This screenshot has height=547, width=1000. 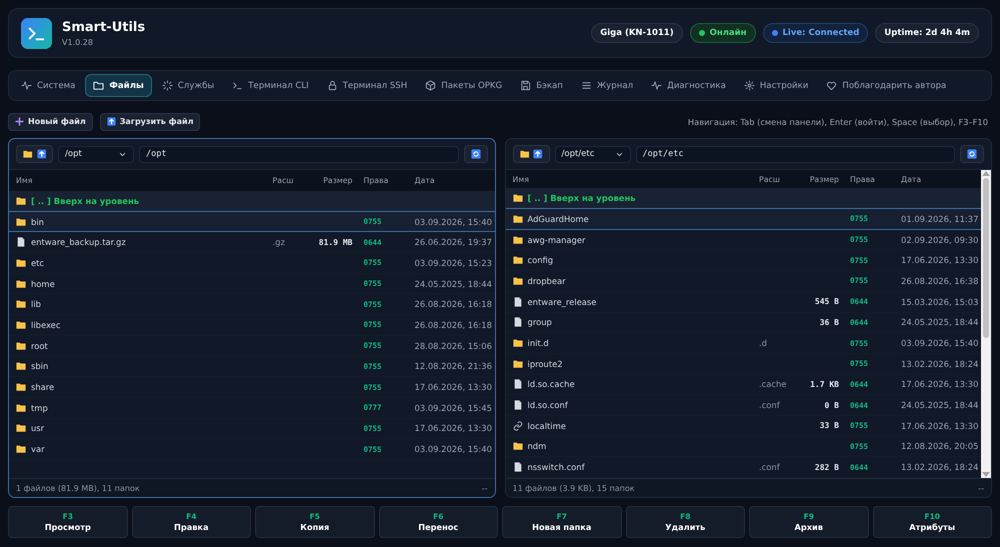 What do you see at coordinates (38, 449) in the screenshot?
I see `file-name: var` at bounding box center [38, 449].